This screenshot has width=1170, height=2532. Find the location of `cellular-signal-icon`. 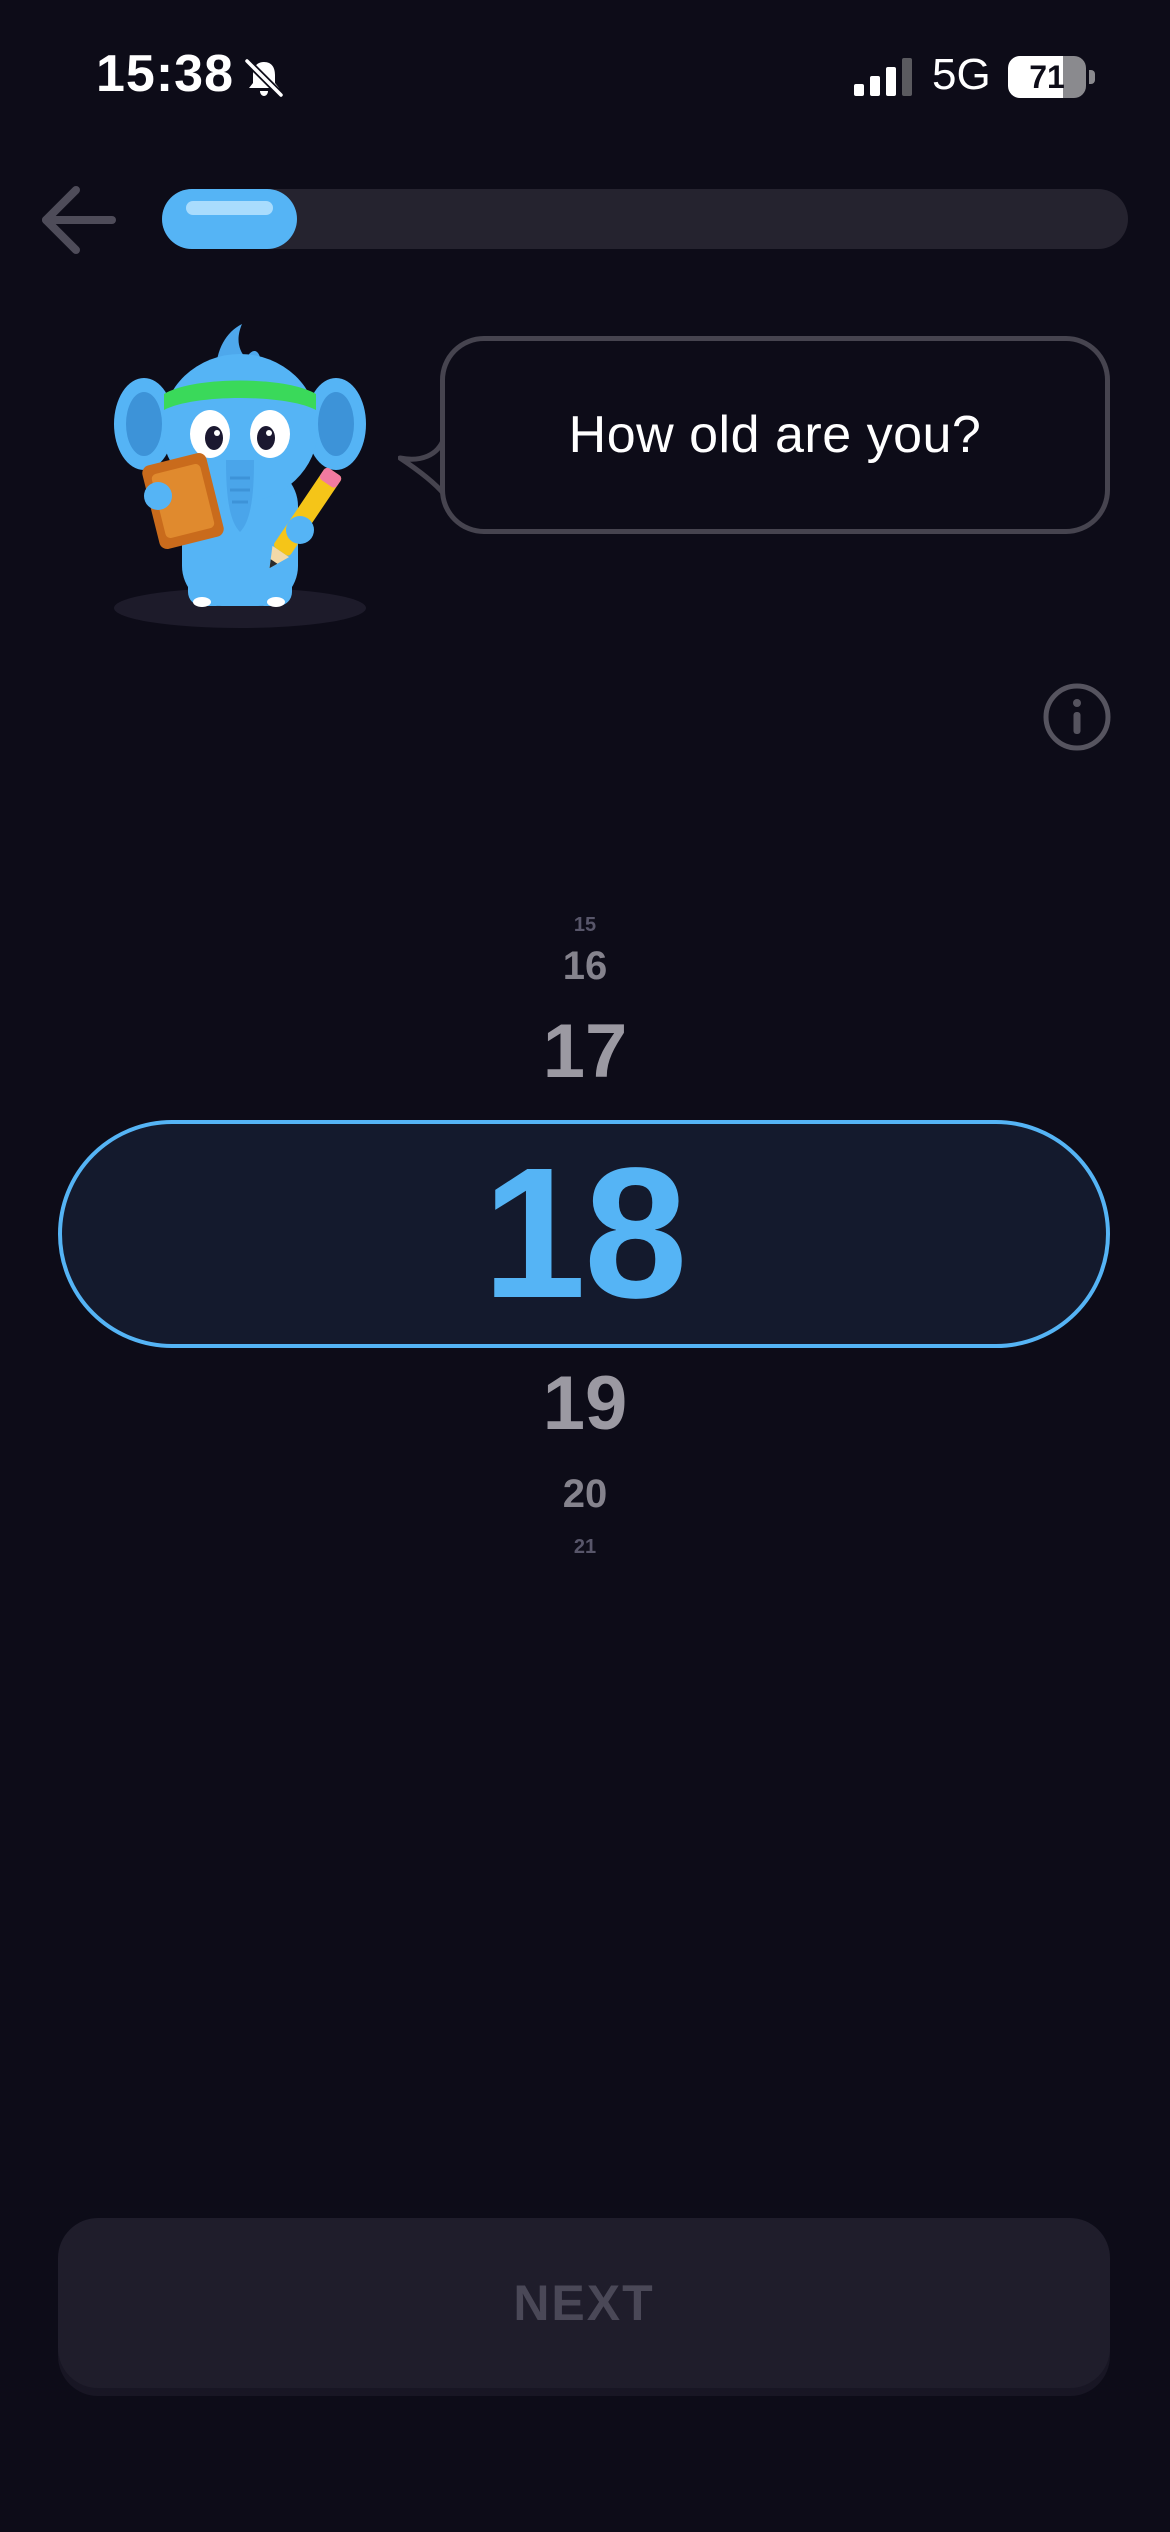

cellular-signal-icon is located at coordinates (883, 77).